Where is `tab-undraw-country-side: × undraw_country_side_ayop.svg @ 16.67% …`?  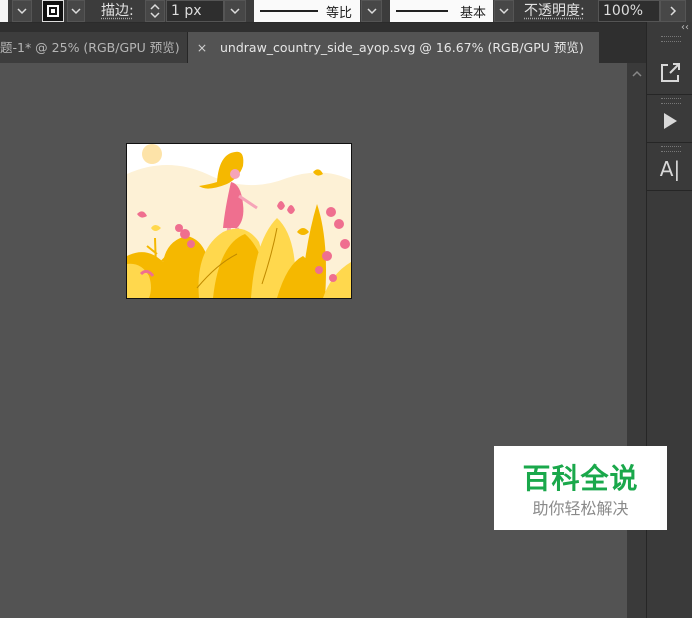
tab-undraw-country-side: × undraw_country_side_ayop.svg @ 16.67% … is located at coordinates (393, 47).